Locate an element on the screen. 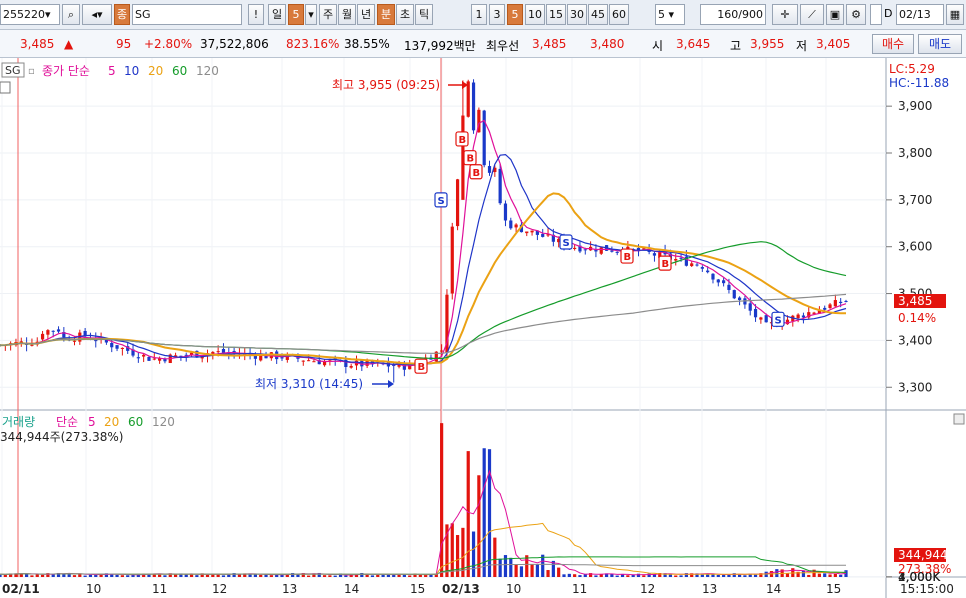  date-prefix: D is located at coordinates (888, 13).